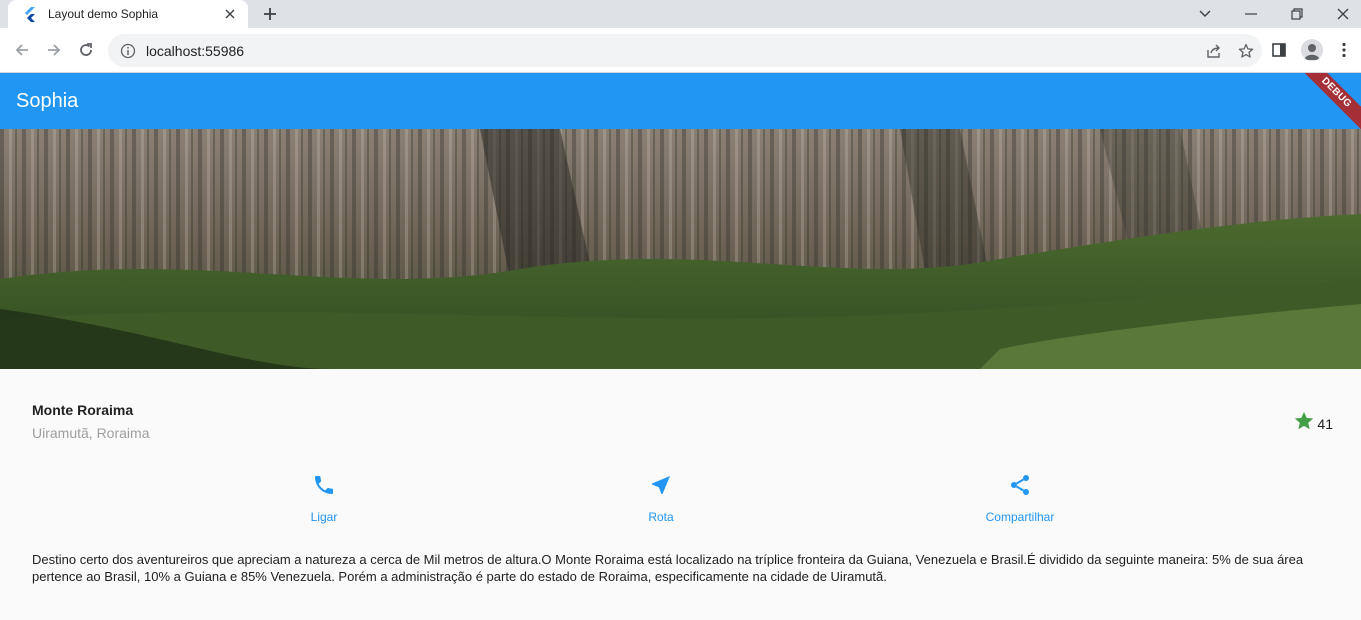  Describe the element at coordinates (22, 50) in the screenshot. I see `back-icon` at that location.